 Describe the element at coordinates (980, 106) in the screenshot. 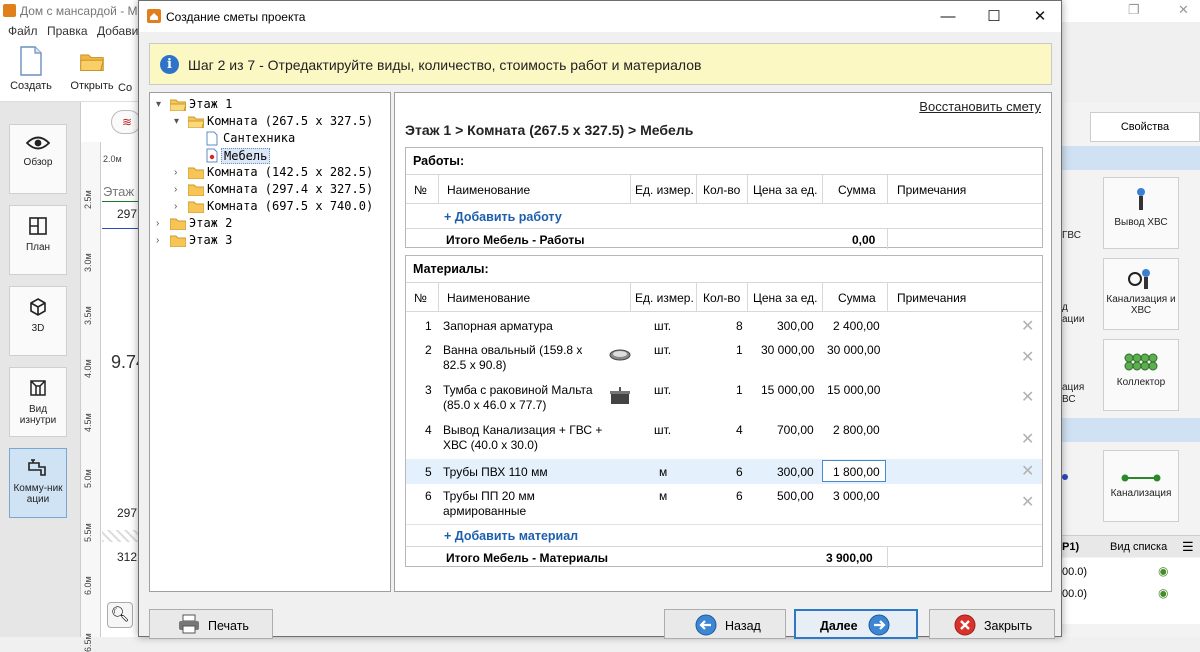

I see `restore-estimate-link: Восстановить смету` at that location.